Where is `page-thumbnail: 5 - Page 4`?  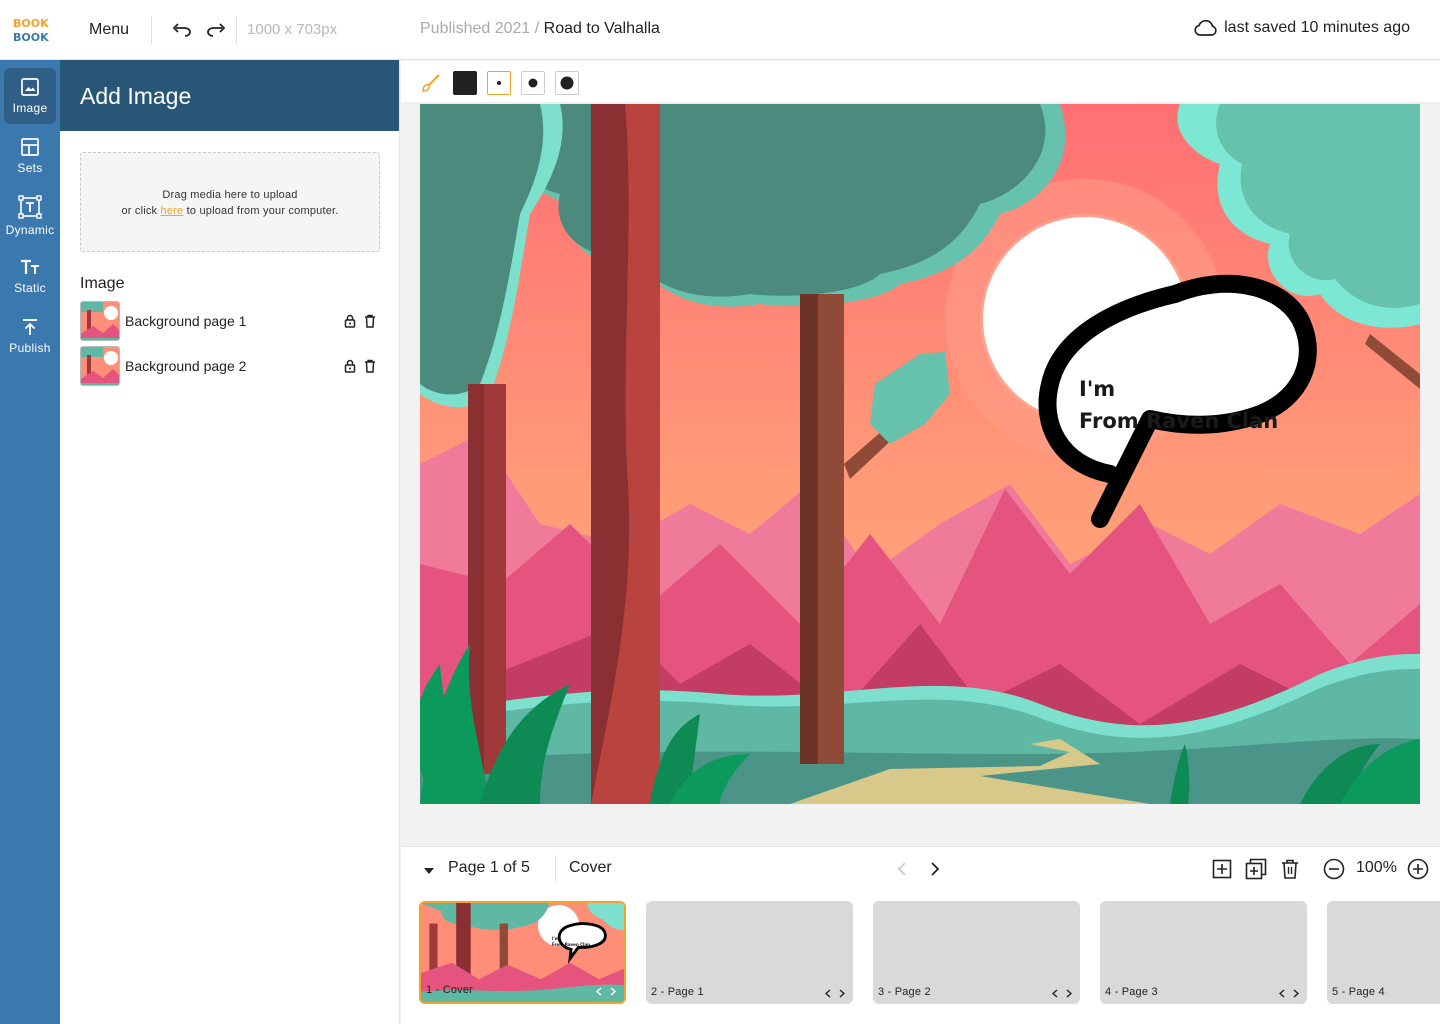
page-thumbnail: 5 - Page 4 is located at coordinates (1383, 952).